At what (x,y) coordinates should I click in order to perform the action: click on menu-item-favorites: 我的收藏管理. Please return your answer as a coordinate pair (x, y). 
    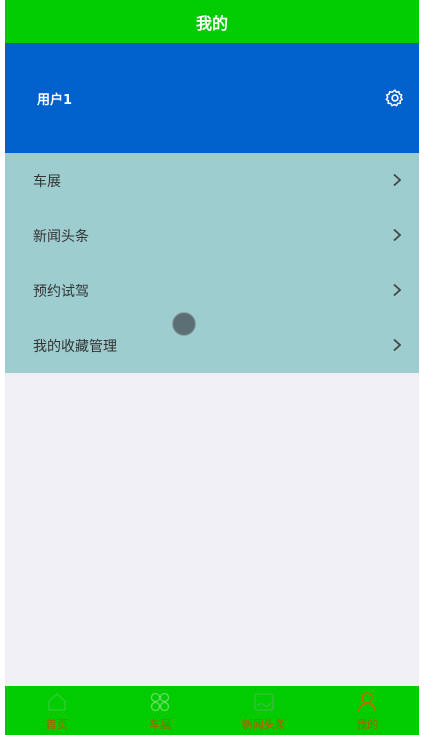
    Looking at the image, I should click on (212, 345).